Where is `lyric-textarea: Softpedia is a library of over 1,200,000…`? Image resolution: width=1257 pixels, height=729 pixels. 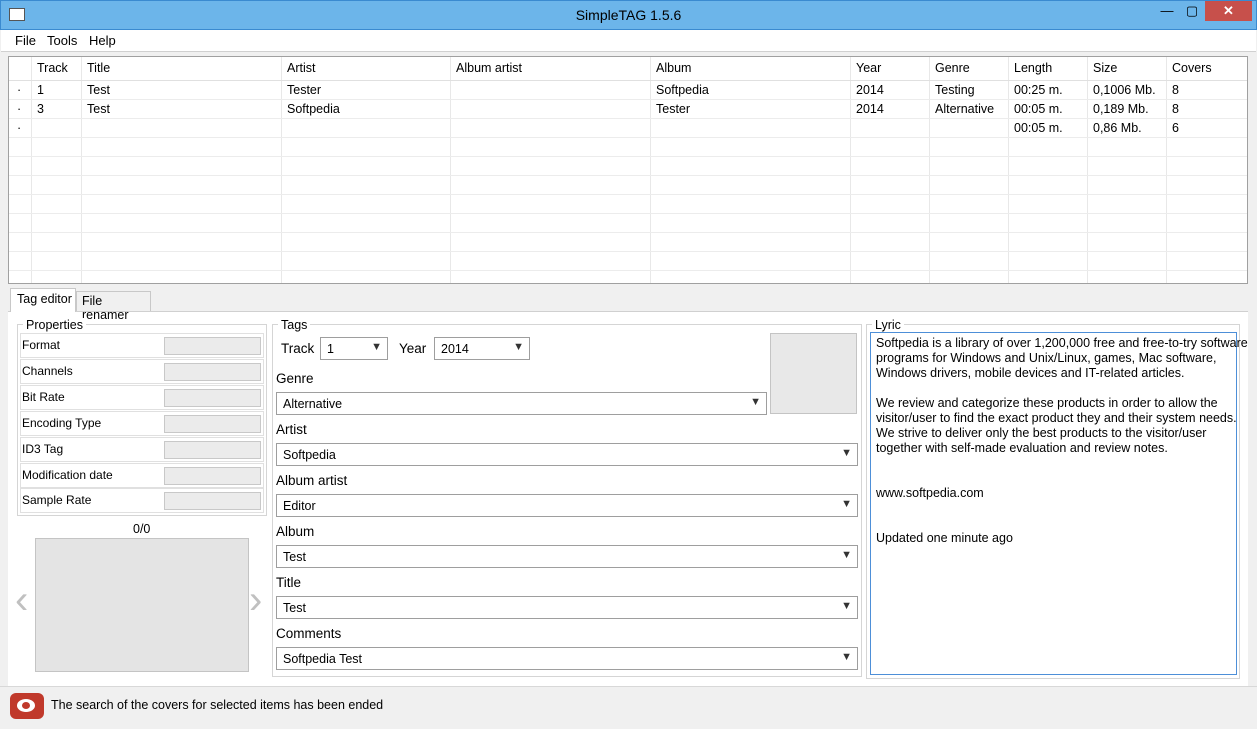
lyric-textarea: Softpedia is a library of over 1,200,000… is located at coordinates (1059, 503).